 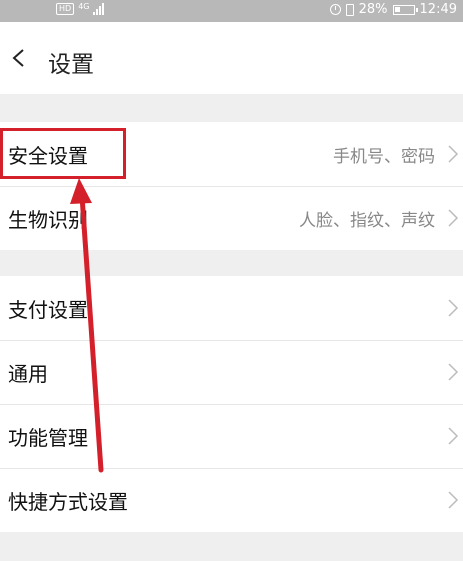 I want to click on back-arrow-icon, so click(x=20, y=58).